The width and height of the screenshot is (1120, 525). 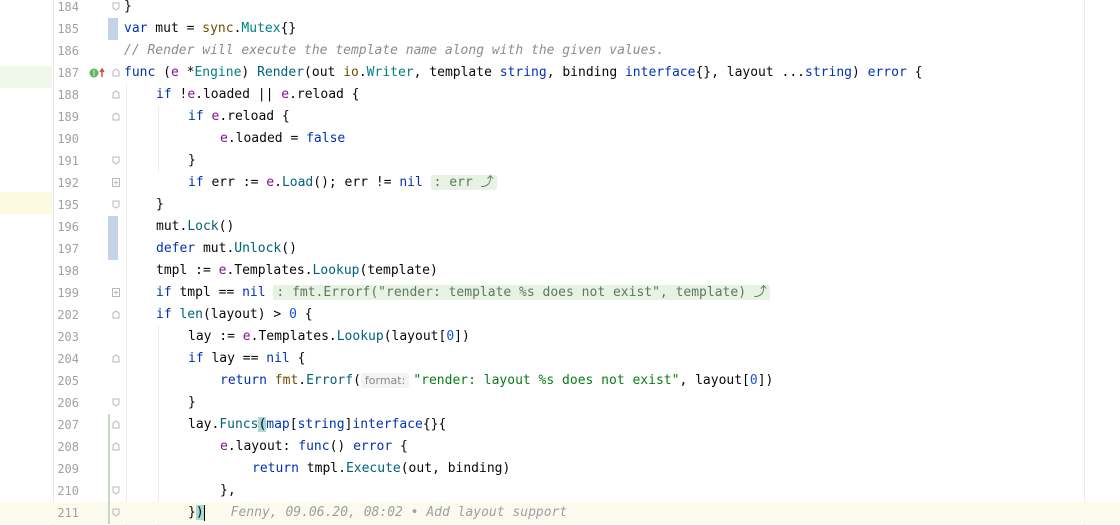 I want to click on code-line: 196 mut.Lock(), so click(x=560, y=227).